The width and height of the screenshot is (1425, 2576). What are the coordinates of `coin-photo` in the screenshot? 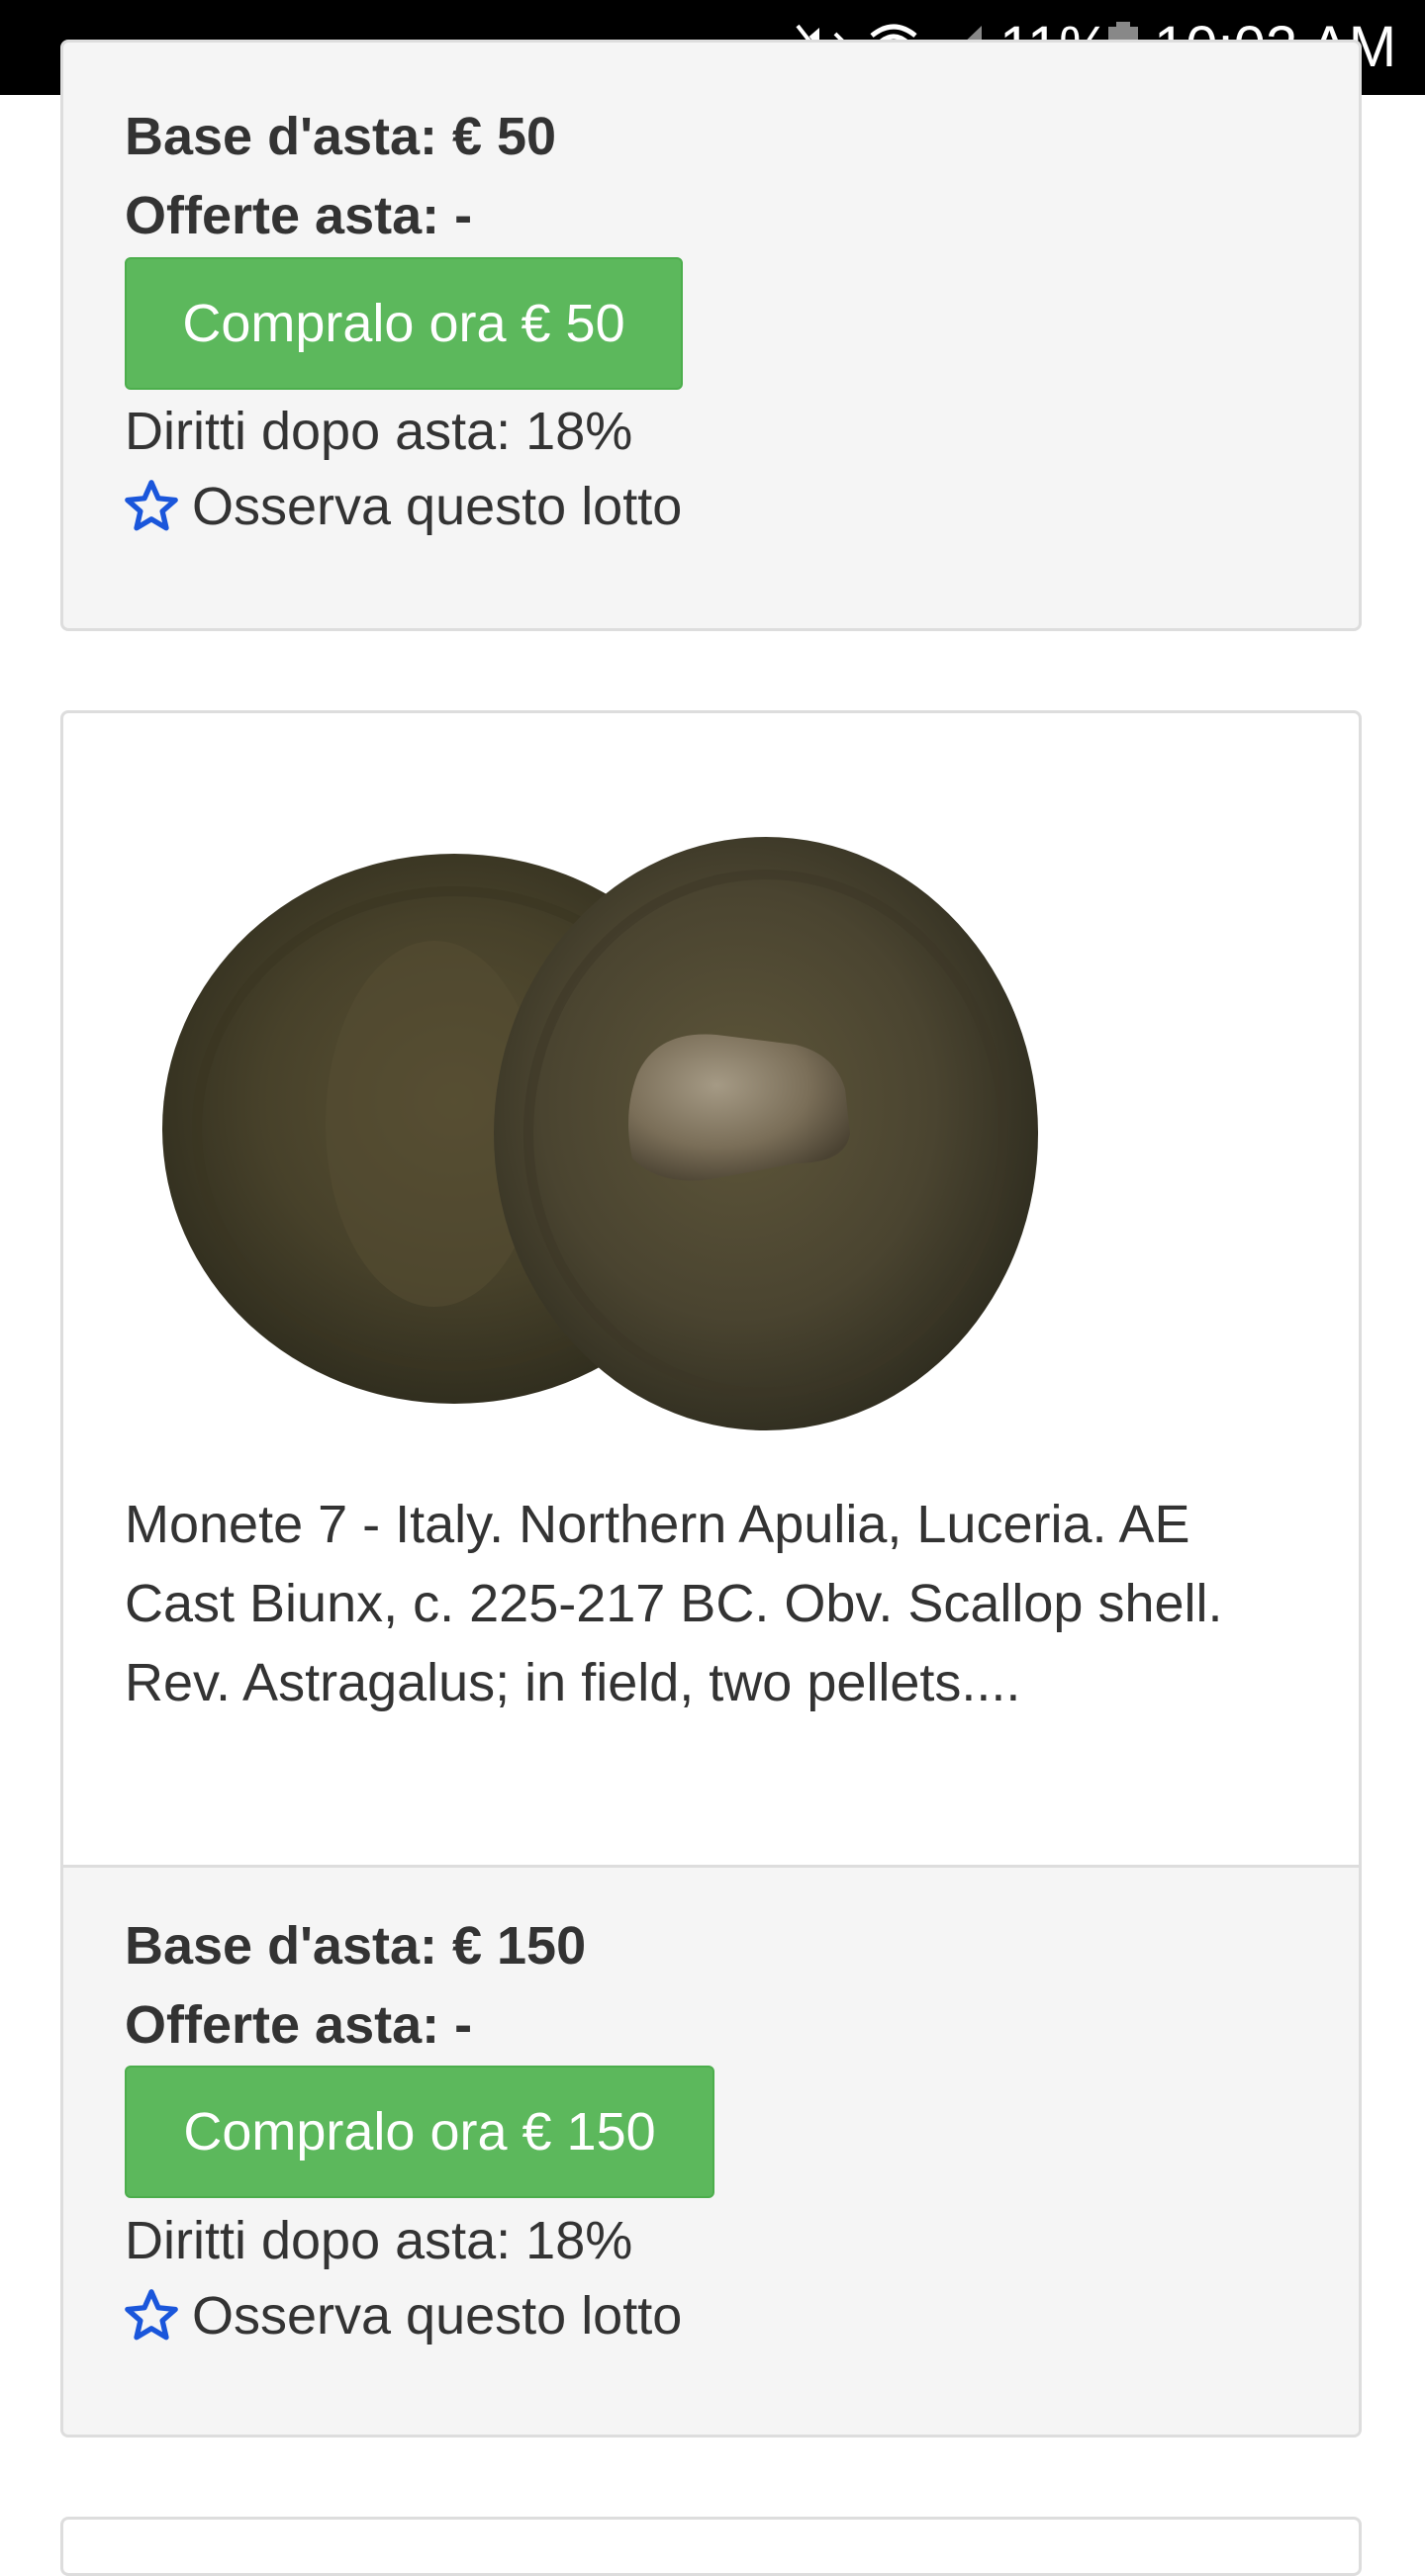 It's located at (600, 1133).